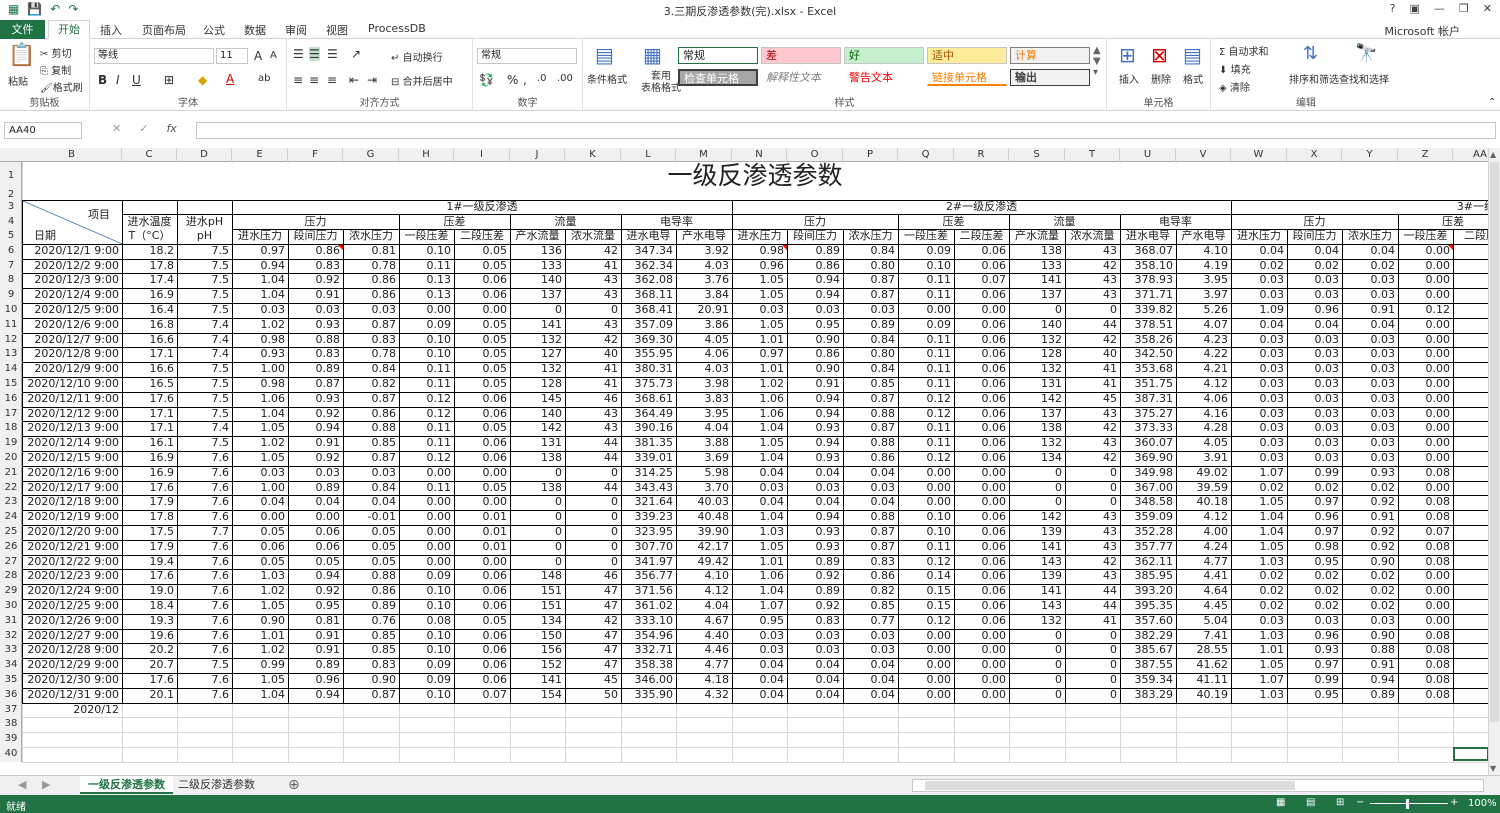 The image size is (1500, 813). Describe the element at coordinates (315, 155) in the screenshot. I see `column-header: F` at that location.